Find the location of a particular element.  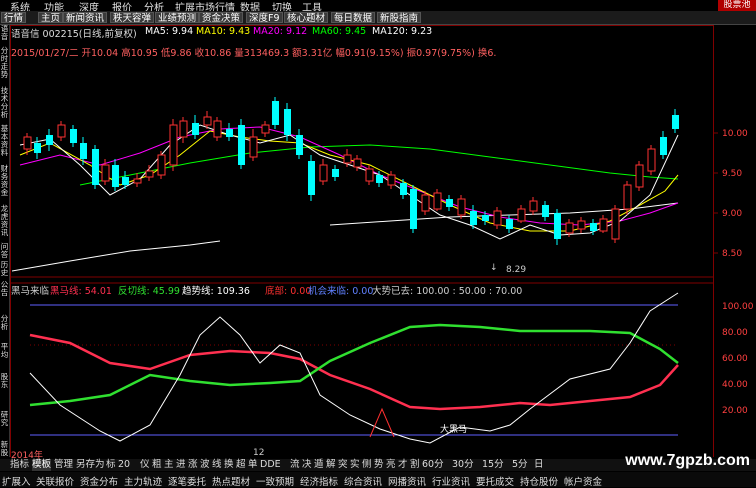

price-axis: 10.00 9.50 9.00 8.50 is located at coordinates (730, 194).